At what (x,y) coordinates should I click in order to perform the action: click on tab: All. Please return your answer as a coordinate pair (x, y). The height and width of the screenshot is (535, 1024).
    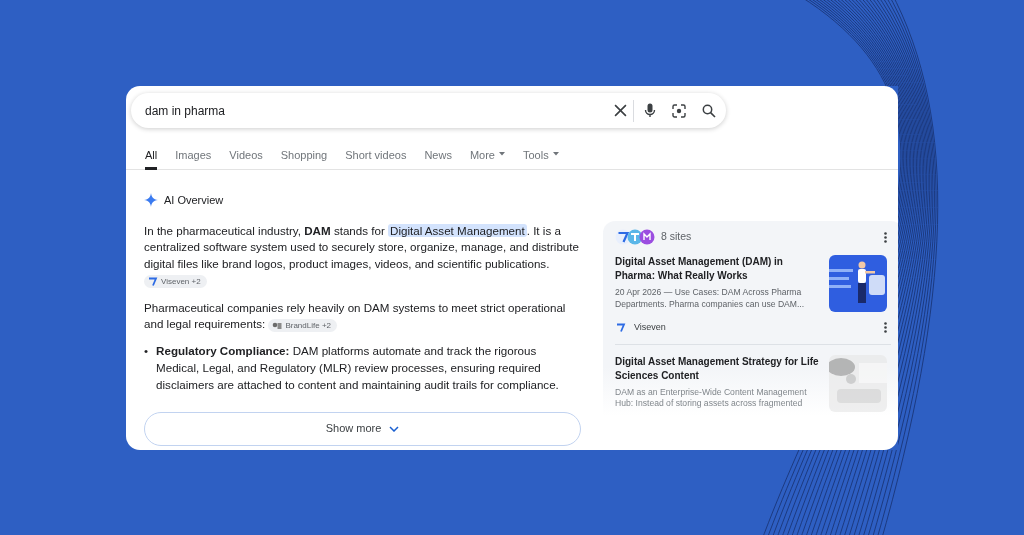
    Looking at the image, I should click on (151, 155).